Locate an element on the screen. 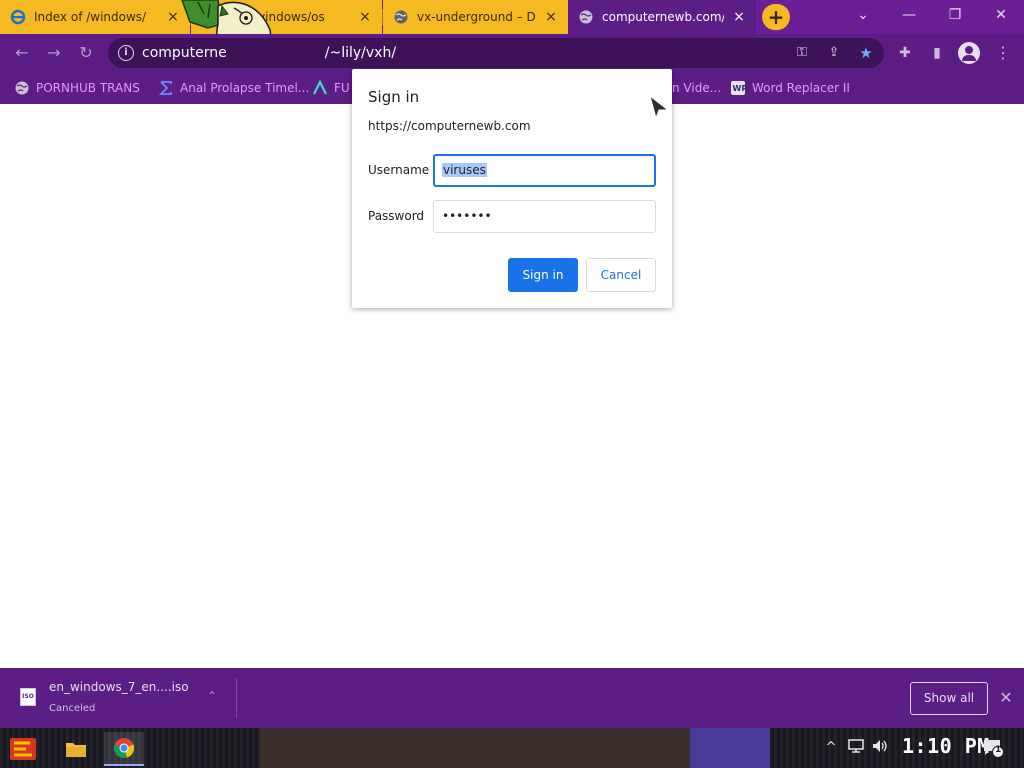 The height and width of the screenshot is (768, 1024). url-host: computerne is located at coordinates (184, 53).